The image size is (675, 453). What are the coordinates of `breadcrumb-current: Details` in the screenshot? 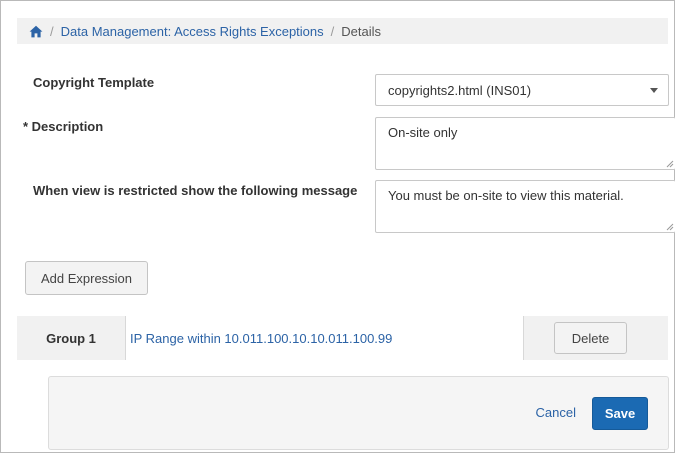 It's located at (361, 31).